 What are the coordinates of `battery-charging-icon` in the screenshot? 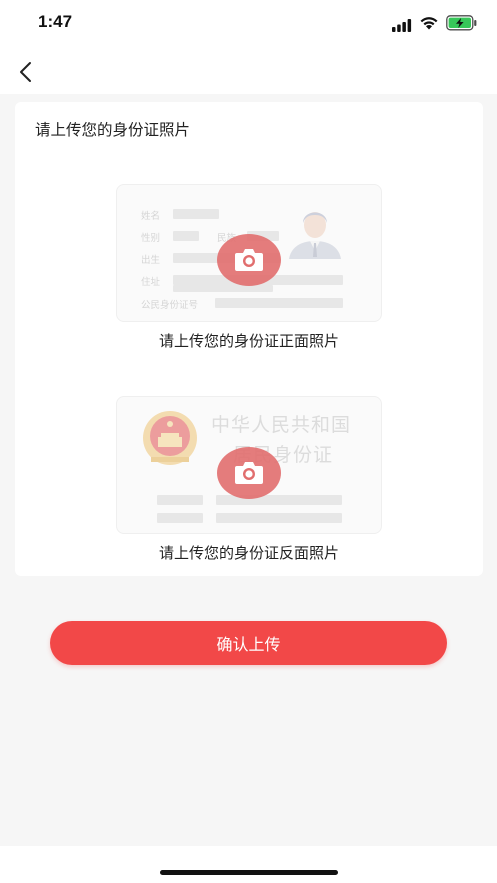 It's located at (462, 25).